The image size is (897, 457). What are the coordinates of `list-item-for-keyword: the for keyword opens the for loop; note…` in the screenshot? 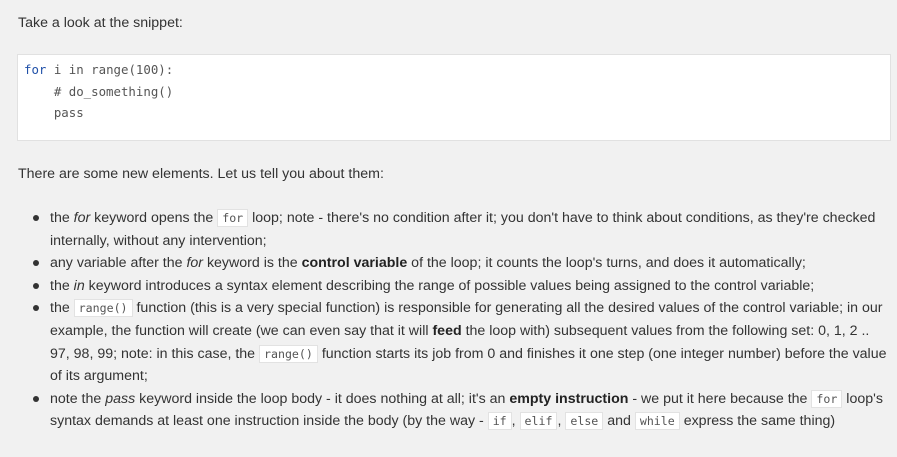 It's located at (462, 229).